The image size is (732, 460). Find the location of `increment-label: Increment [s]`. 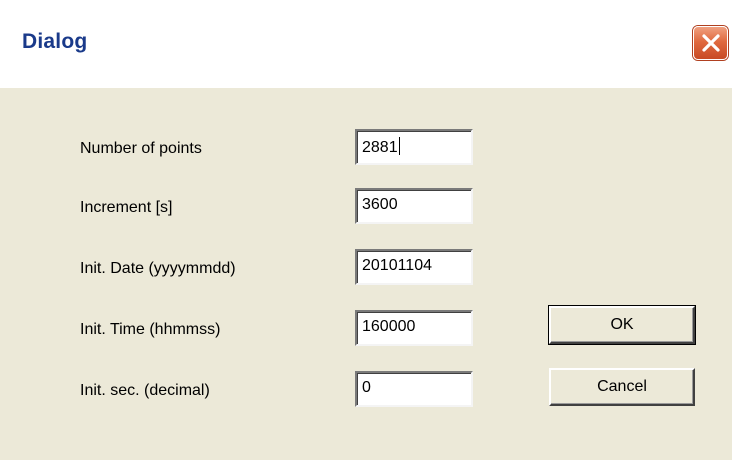

increment-label: Increment [s] is located at coordinates (126, 207).